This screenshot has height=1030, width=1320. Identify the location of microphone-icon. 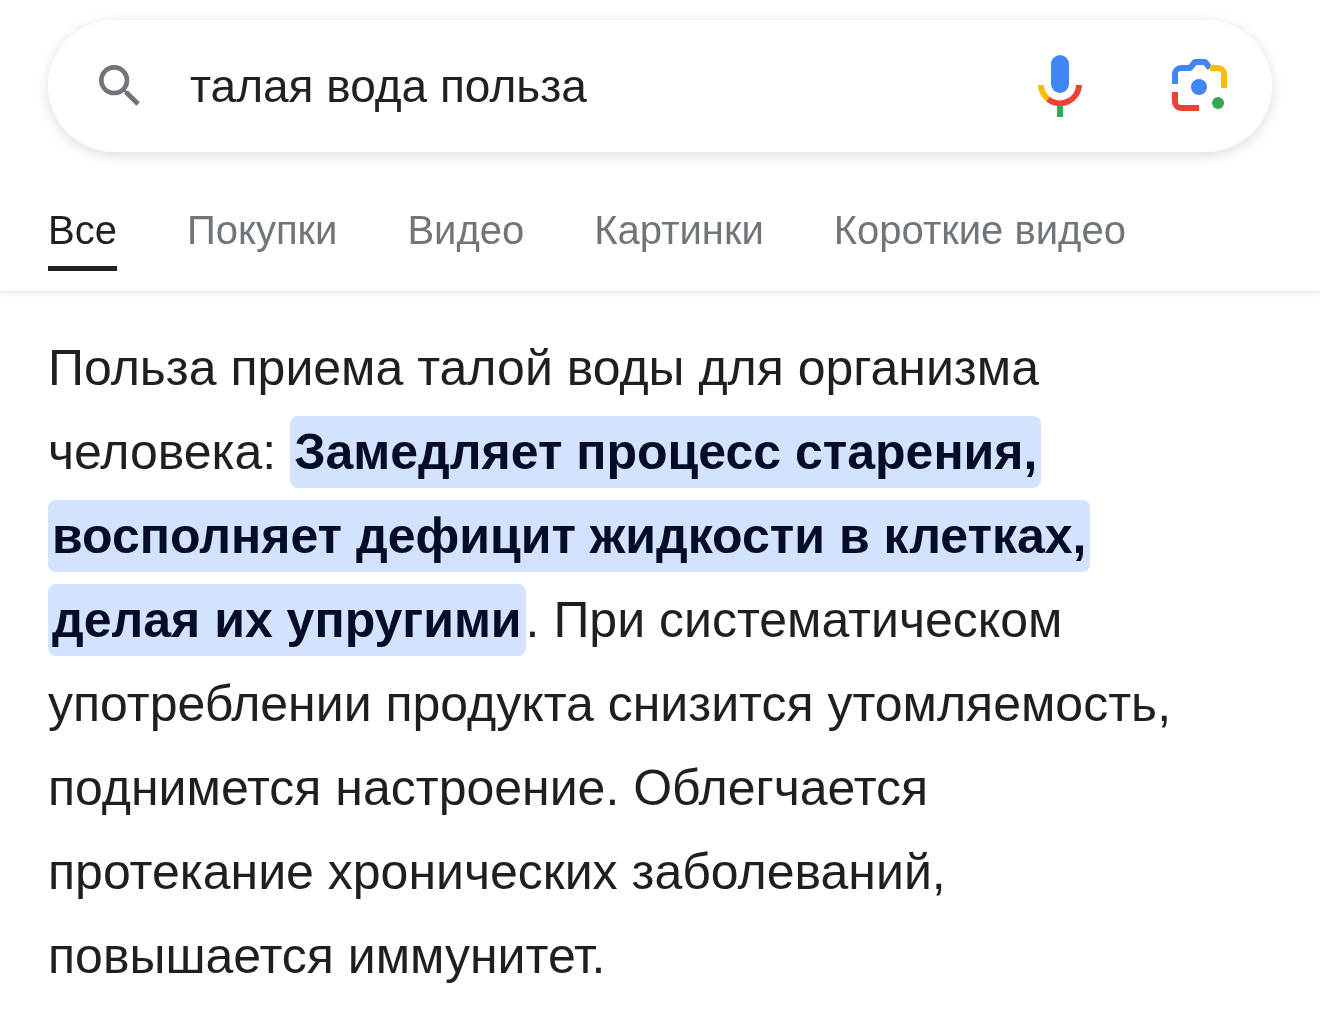
(1060, 86).